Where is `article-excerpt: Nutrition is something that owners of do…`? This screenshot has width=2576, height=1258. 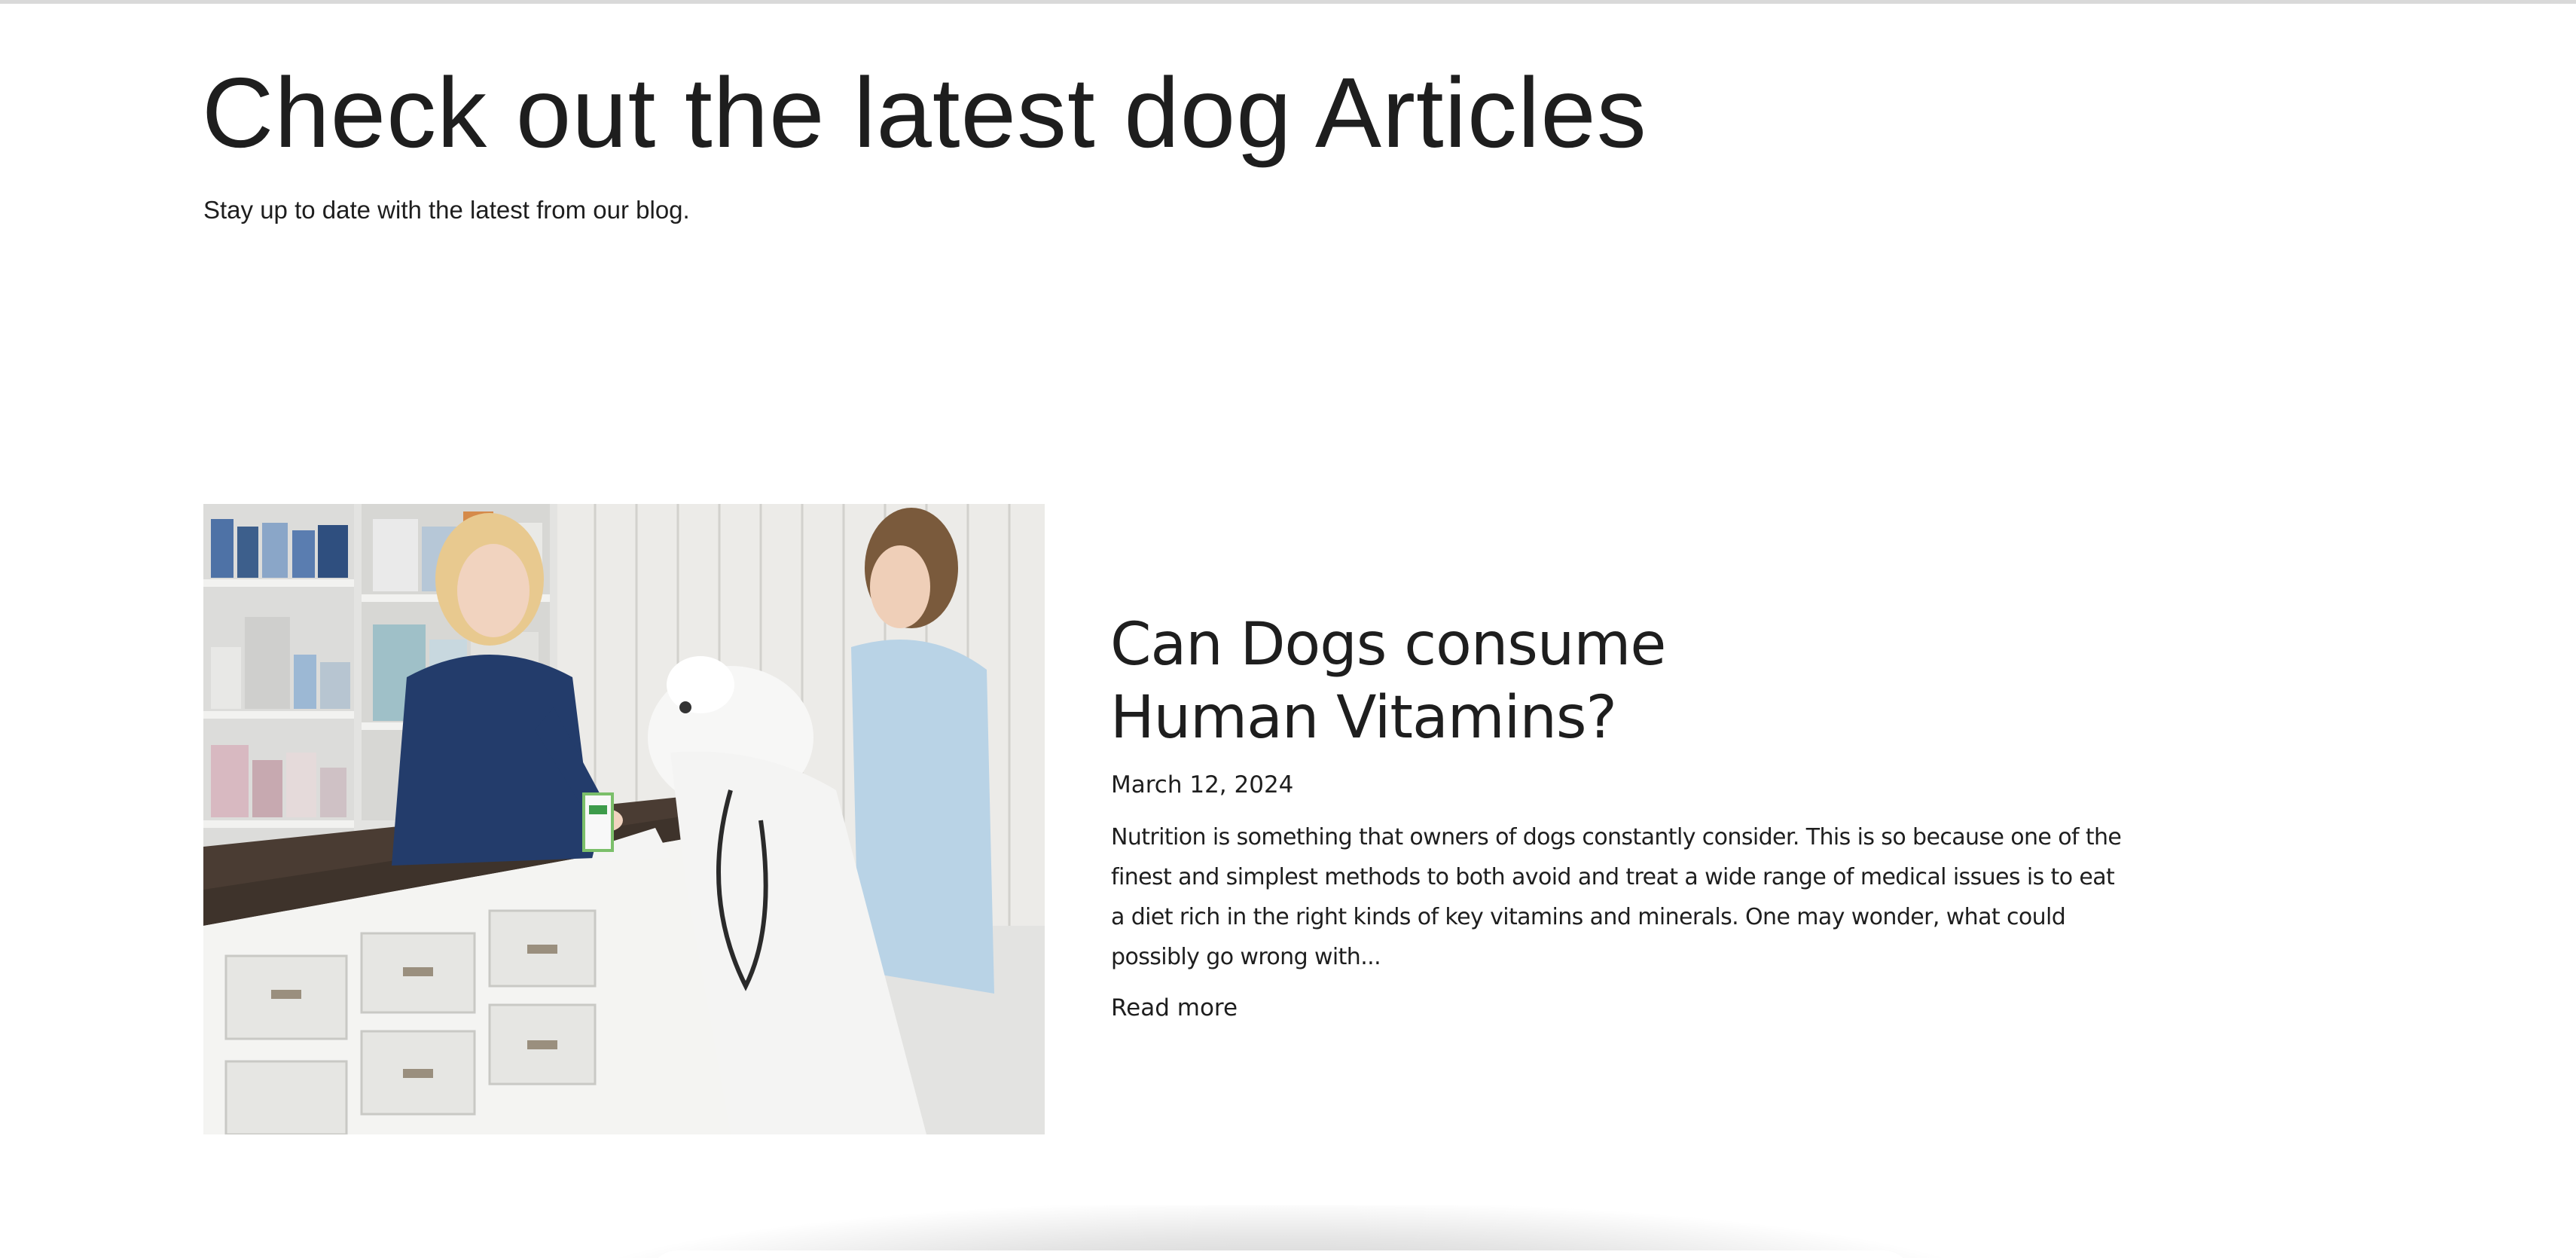
article-excerpt: Nutrition is something that owners of do… is located at coordinates (1617, 897).